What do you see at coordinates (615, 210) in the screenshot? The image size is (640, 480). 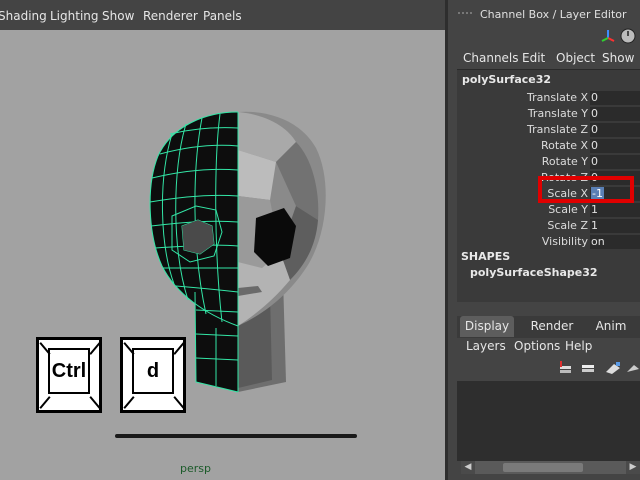 I see `attr-value-scale-y: 1` at bounding box center [615, 210].